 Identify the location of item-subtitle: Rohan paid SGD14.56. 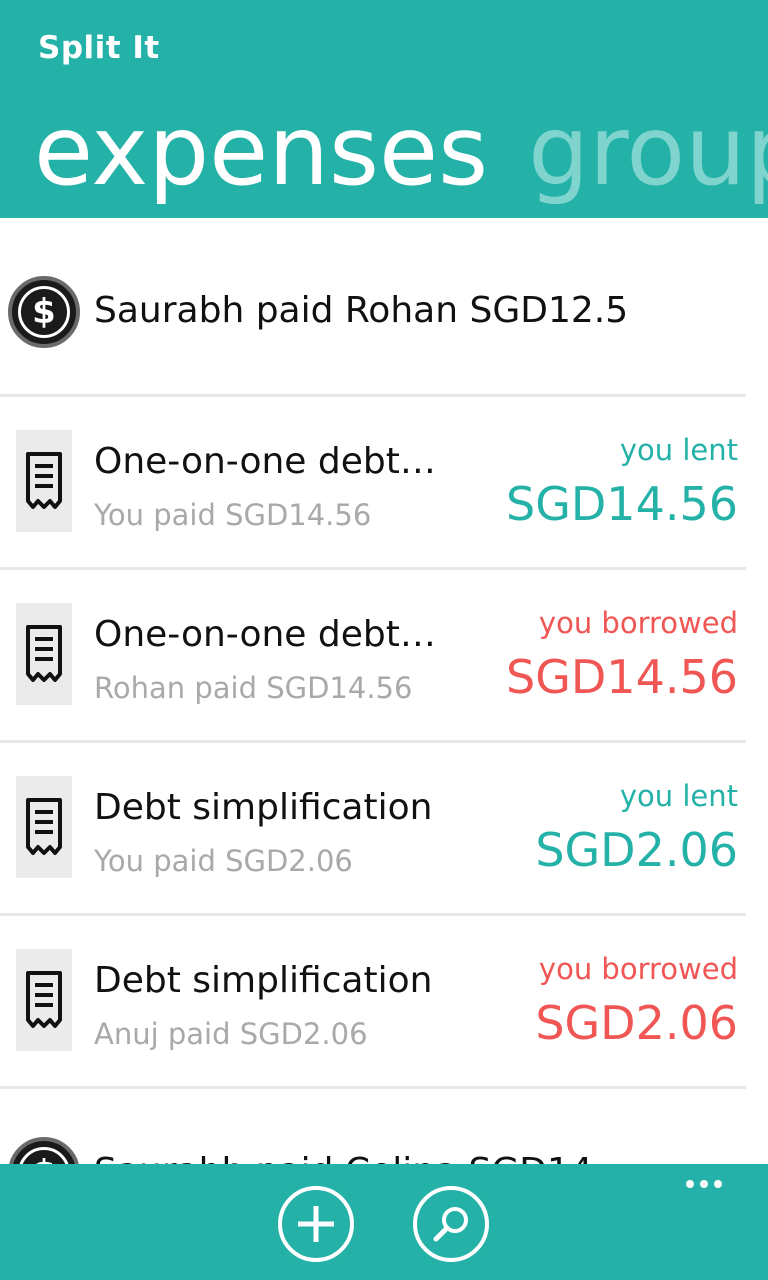
(253, 688).